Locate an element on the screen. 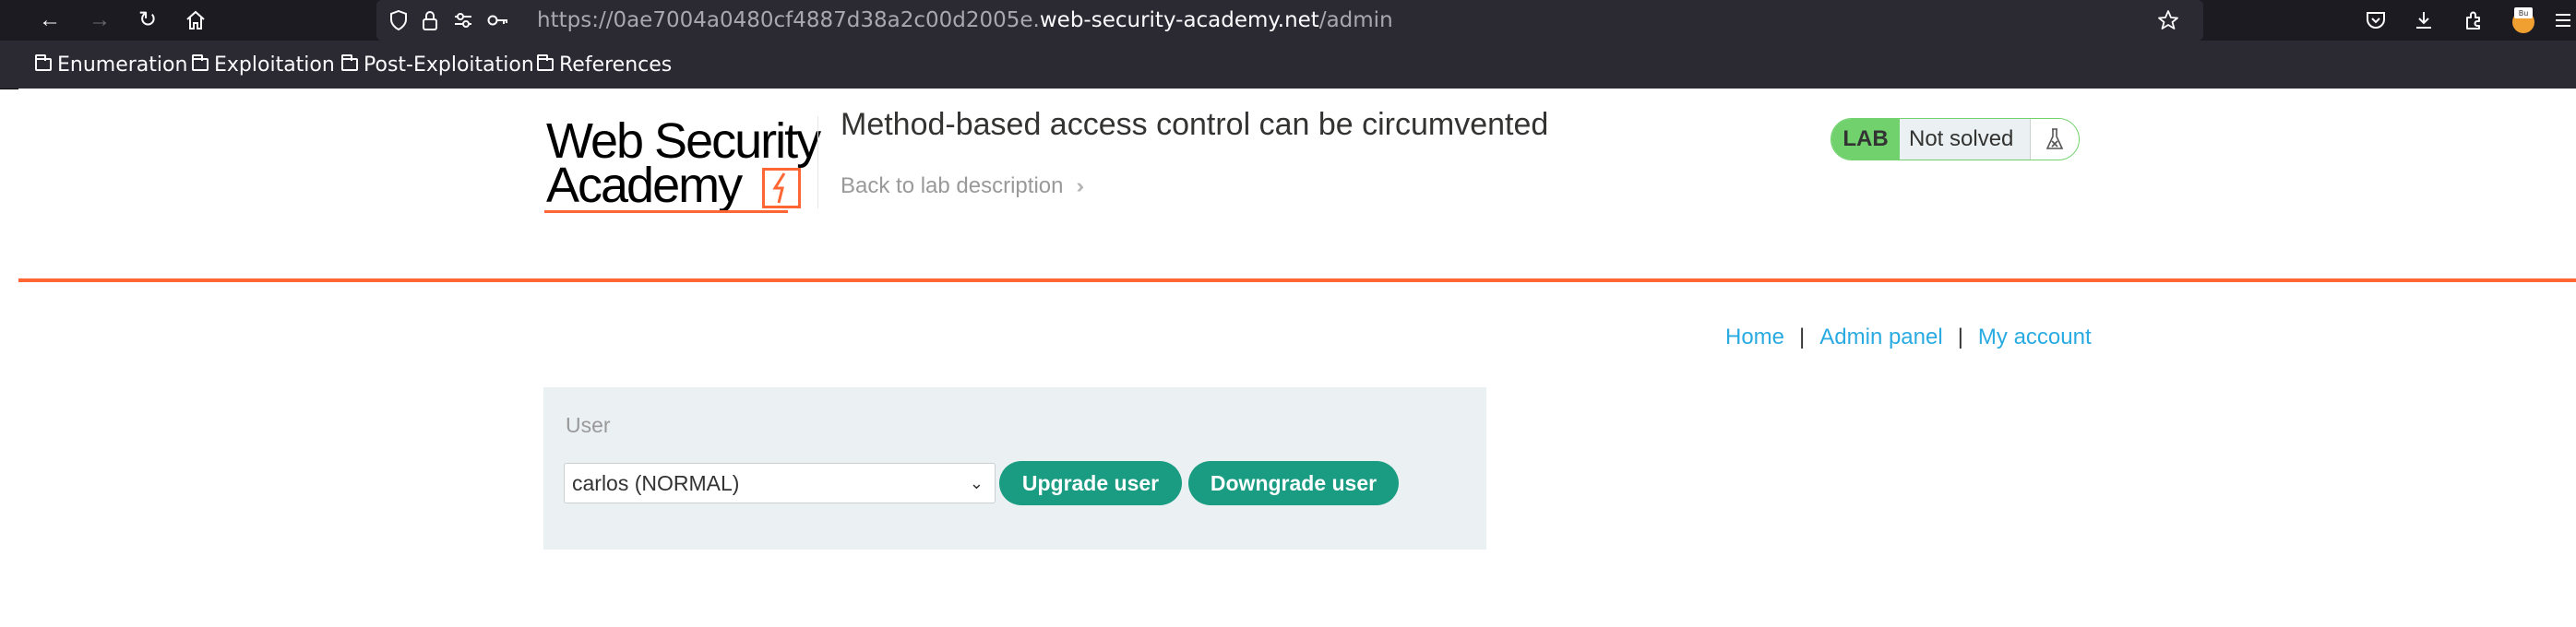  header-rule is located at coordinates (1297, 280).